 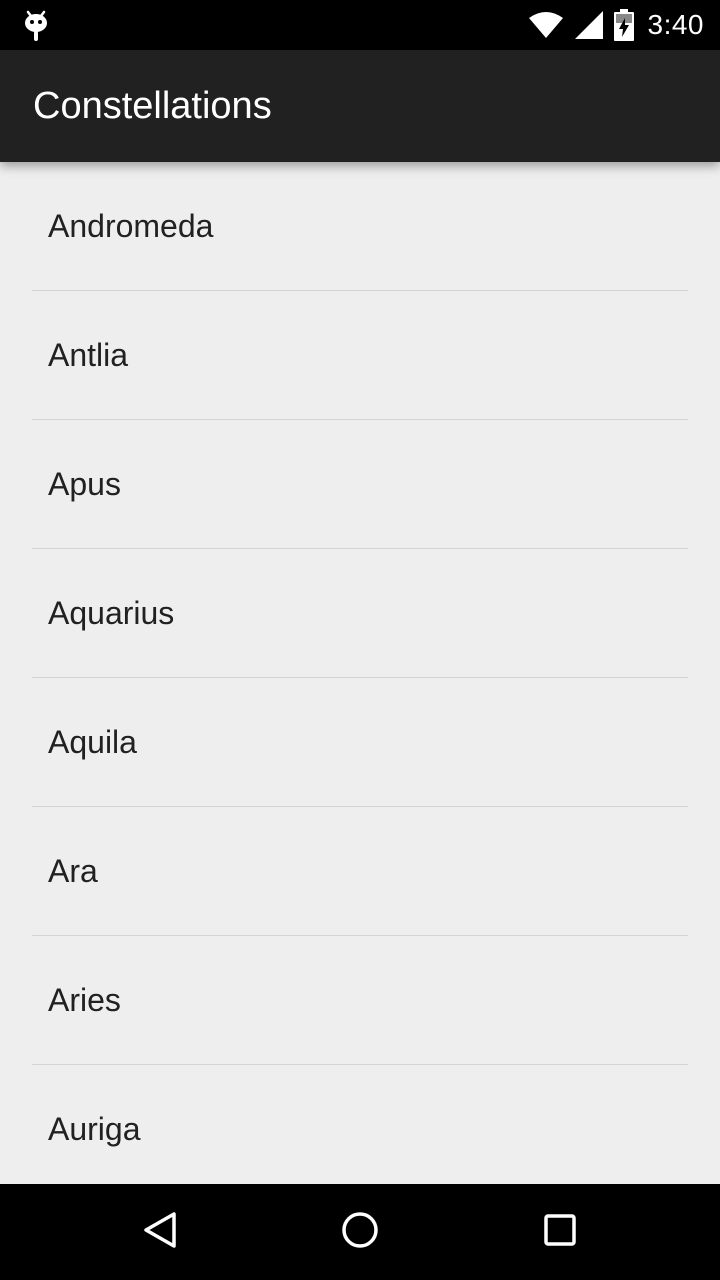 What do you see at coordinates (360, 871) in the screenshot?
I see `list-item: Ara` at bounding box center [360, 871].